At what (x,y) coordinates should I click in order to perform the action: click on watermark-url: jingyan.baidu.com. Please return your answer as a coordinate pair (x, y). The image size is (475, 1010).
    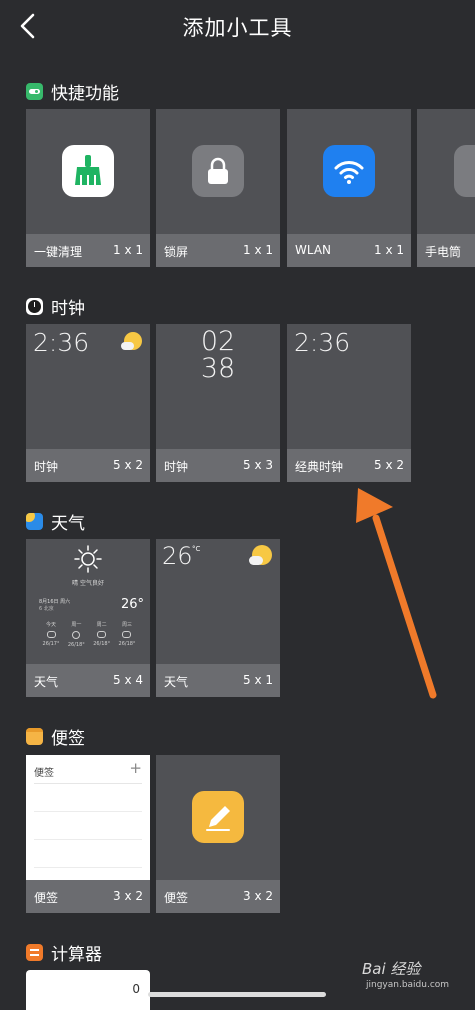
    Looking at the image, I should click on (408, 985).